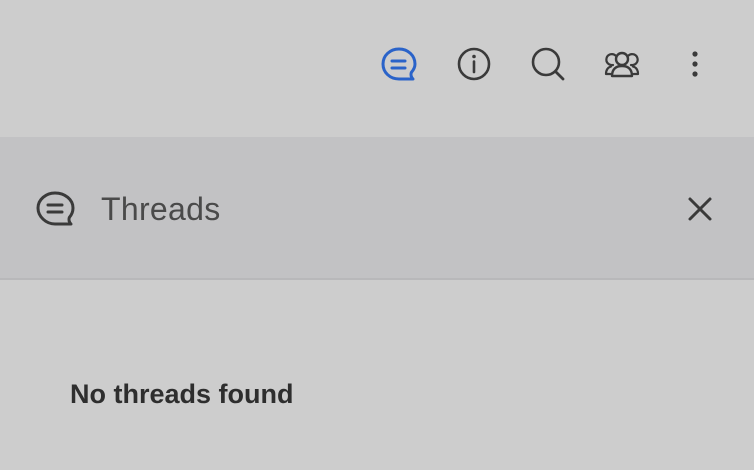 The height and width of the screenshot is (470, 754). Describe the element at coordinates (548, 64) in the screenshot. I see `search-icon` at that location.